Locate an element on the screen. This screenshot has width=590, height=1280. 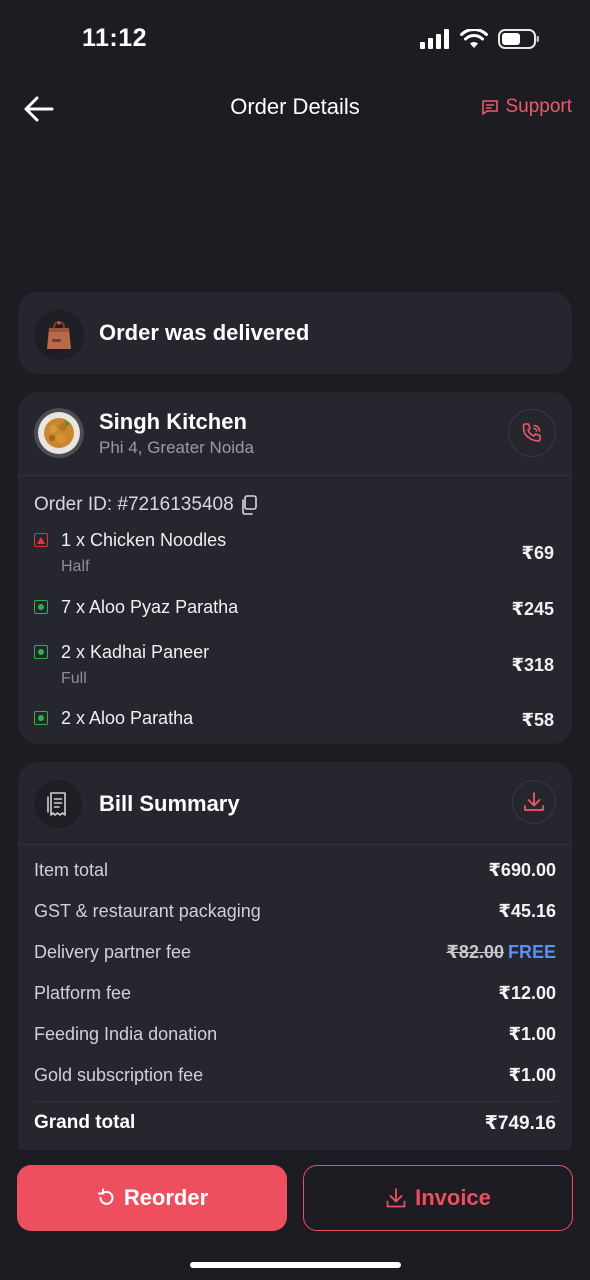
item-price: ₹318 is located at coordinates (532, 665).